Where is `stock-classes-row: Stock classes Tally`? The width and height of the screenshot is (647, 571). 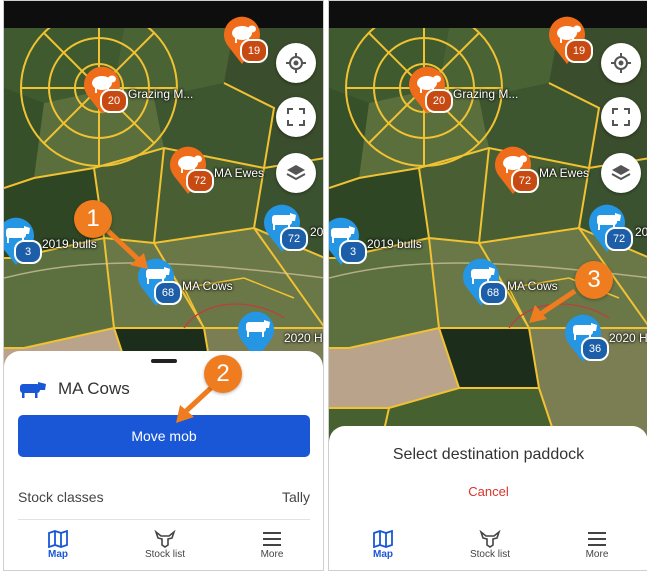
stock-classes-row: Stock classes Tally is located at coordinates (164, 497).